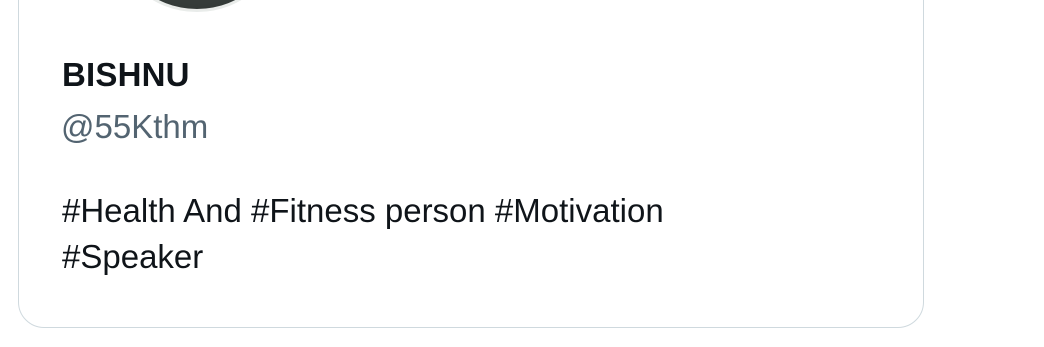 The image size is (1044, 347). I want to click on display-name: BISHNU, so click(126, 74).